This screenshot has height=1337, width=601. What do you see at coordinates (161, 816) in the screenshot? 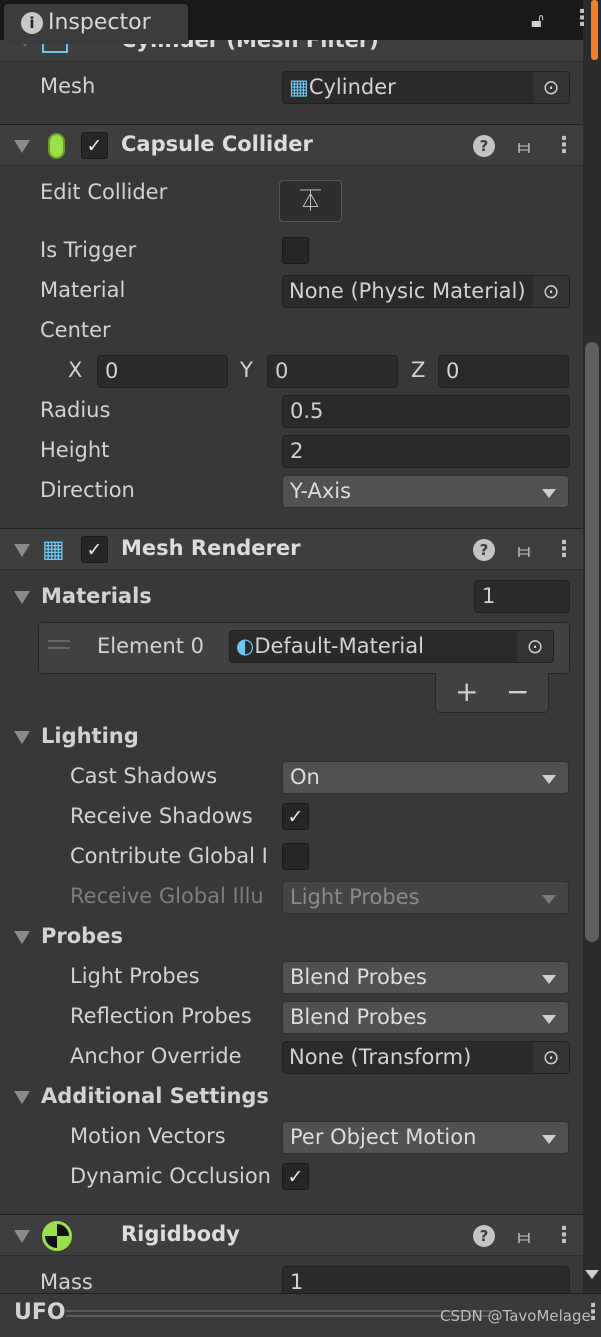
I see `receive-shadows-label: Receive Shadows` at bounding box center [161, 816].